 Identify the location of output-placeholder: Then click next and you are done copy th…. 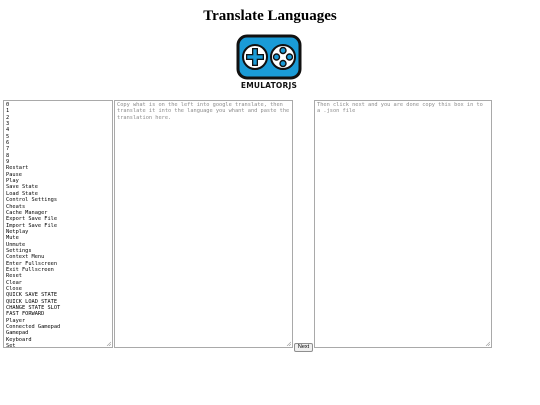
(400, 108).